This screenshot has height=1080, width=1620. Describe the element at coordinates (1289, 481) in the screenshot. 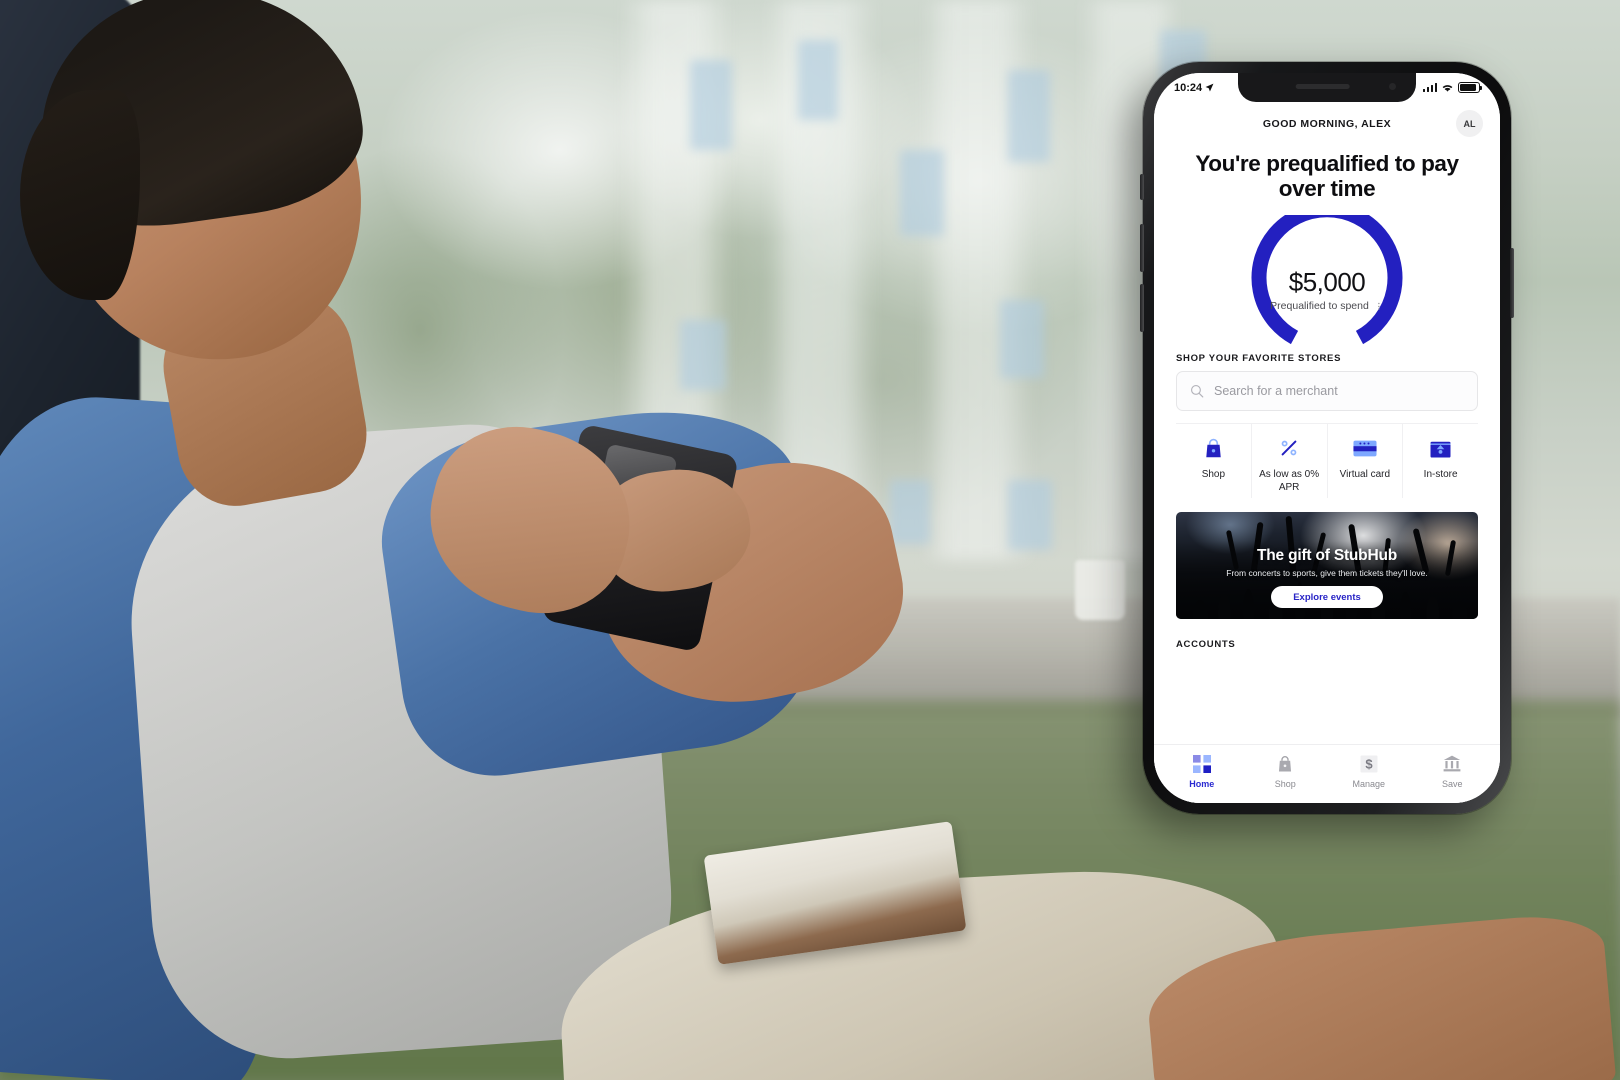

I see `quick-action-label: As low as 0% APR` at that location.